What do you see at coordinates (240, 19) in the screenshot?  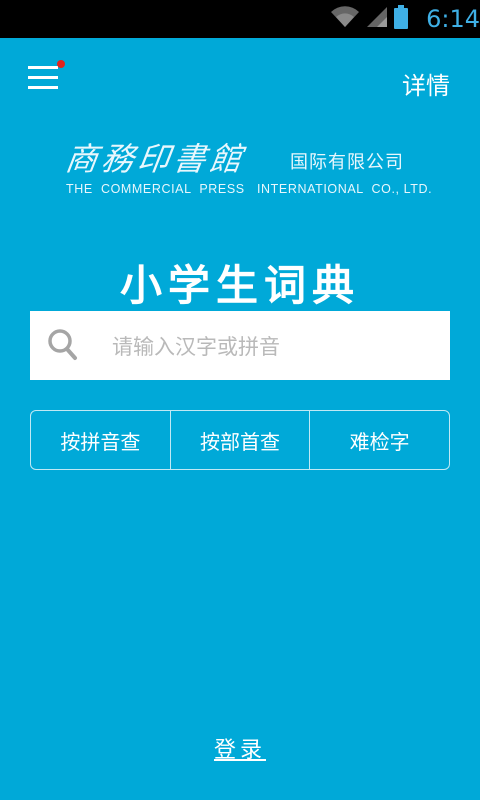 I see `status-bar: 6:14` at bounding box center [240, 19].